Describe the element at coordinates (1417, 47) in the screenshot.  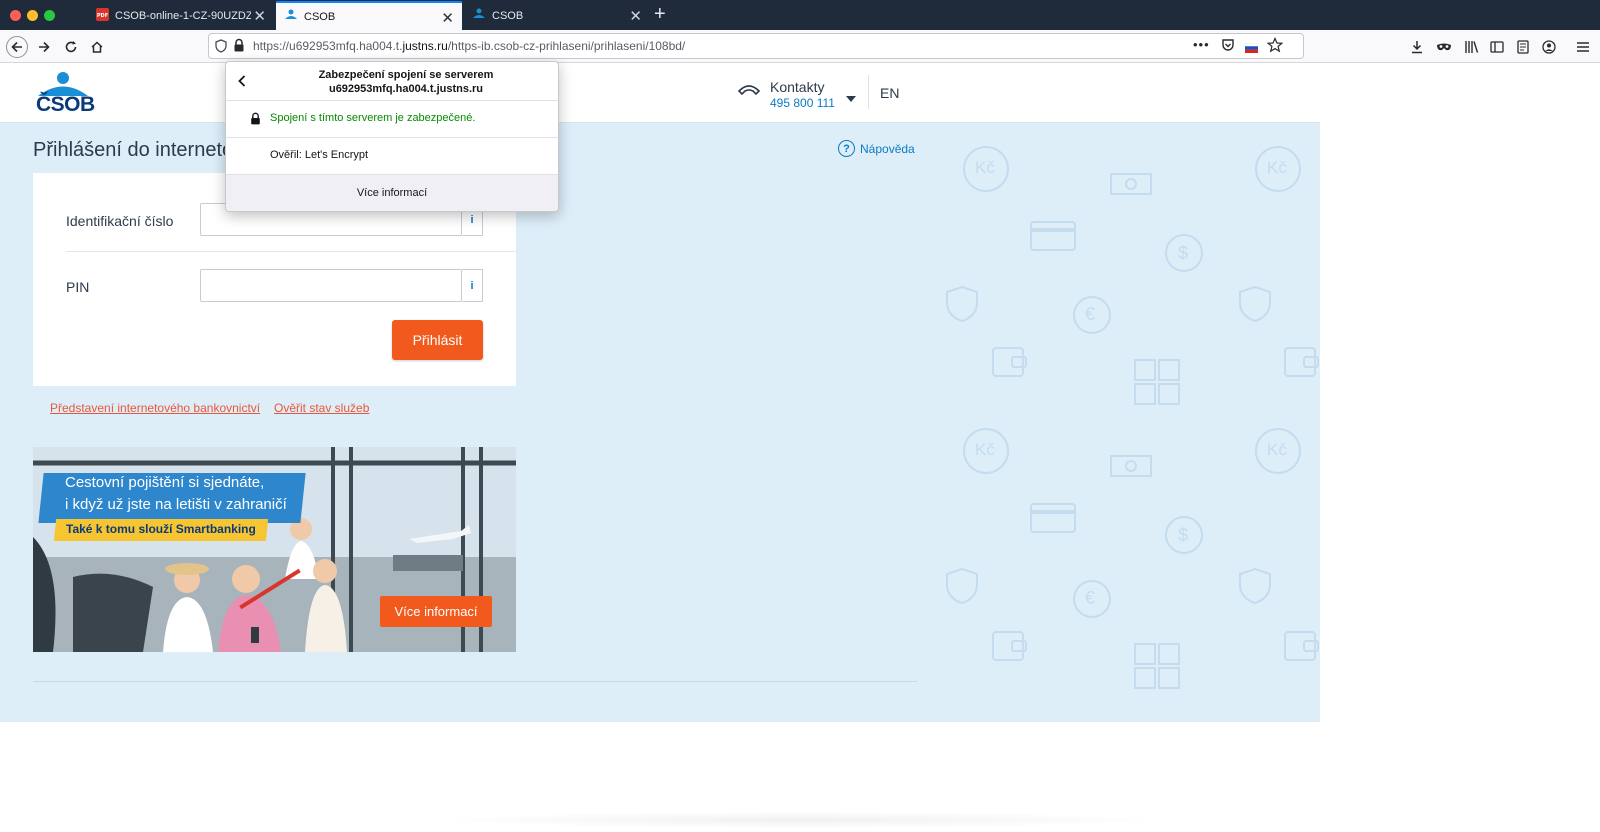
I see `downloads-icon` at that location.